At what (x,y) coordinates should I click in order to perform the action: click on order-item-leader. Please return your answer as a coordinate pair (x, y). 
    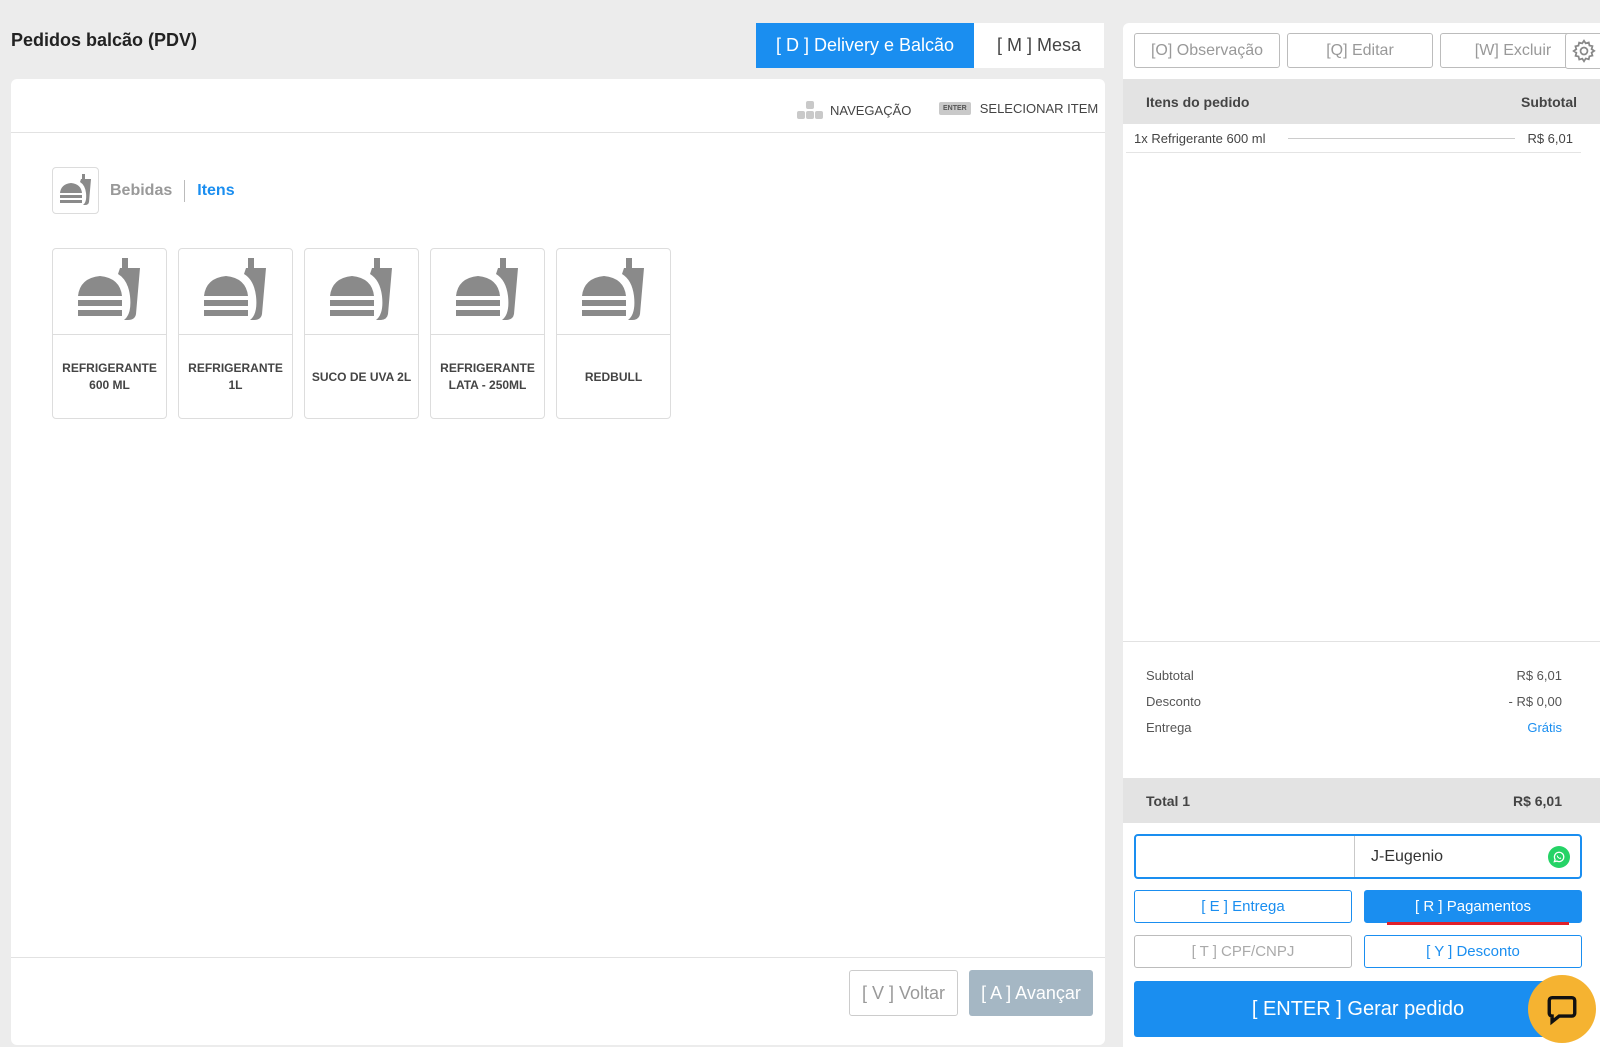
    Looking at the image, I should click on (1401, 138).